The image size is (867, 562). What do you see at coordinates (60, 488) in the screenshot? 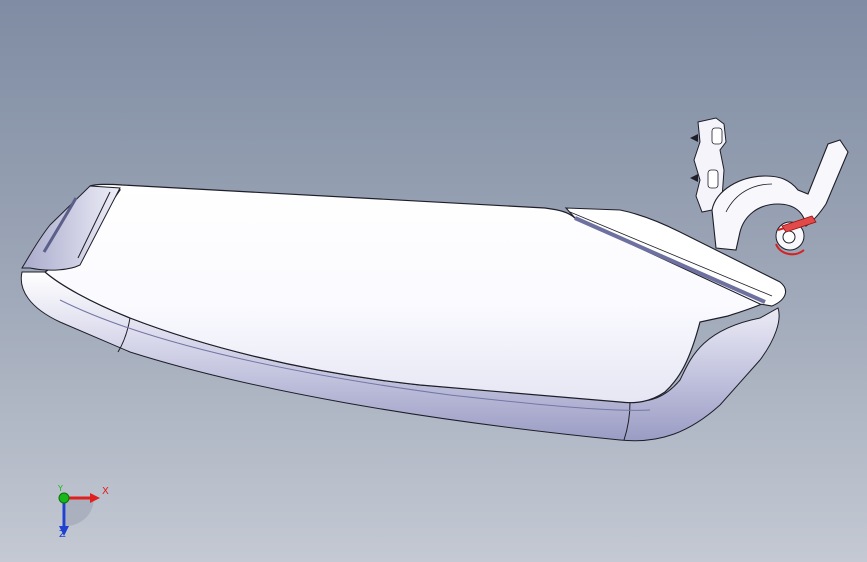
I see `triad-y-label: Y` at bounding box center [60, 488].